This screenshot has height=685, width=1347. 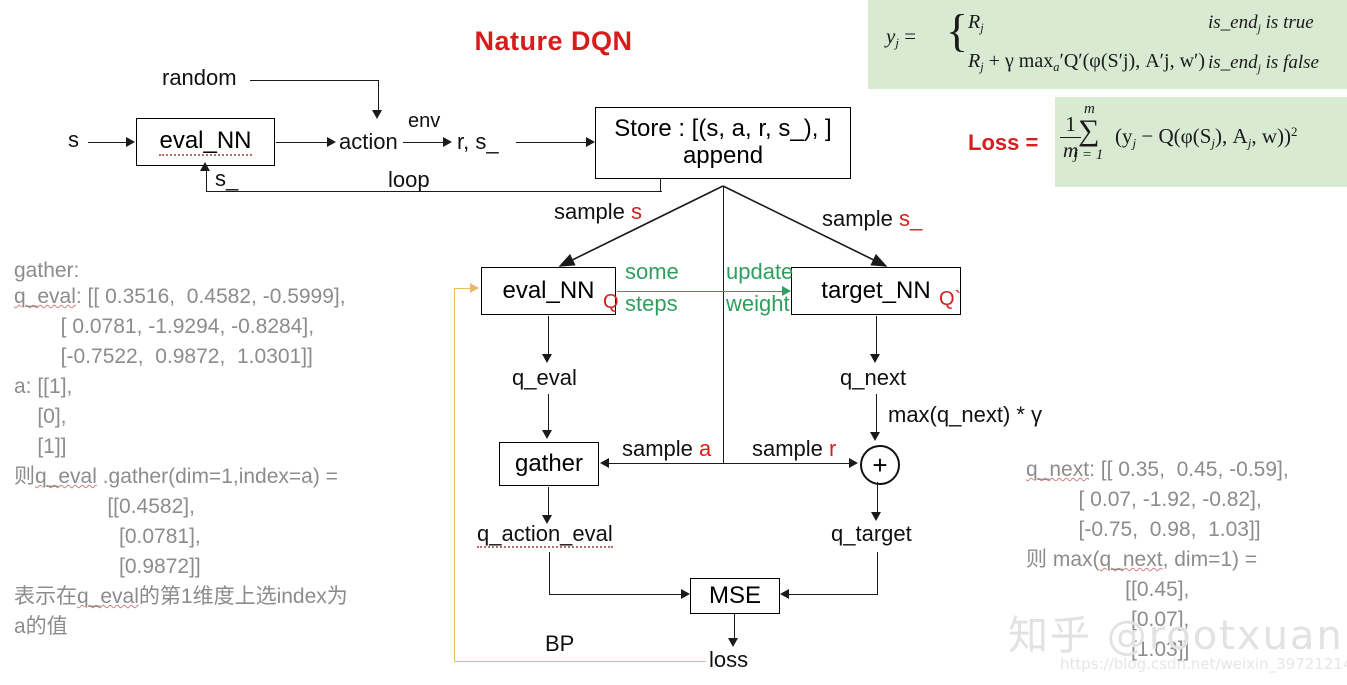 What do you see at coordinates (637, 211) in the screenshot?
I see `sample-s-variable: s` at bounding box center [637, 211].